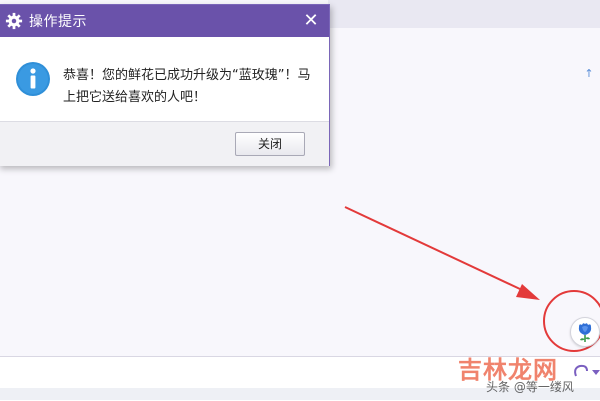 Image resolution: width=600 pixels, height=401 pixels. Describe the element at coordinates (528, 292) in the screenshot. I see `annotation-arrowhead` at that location.